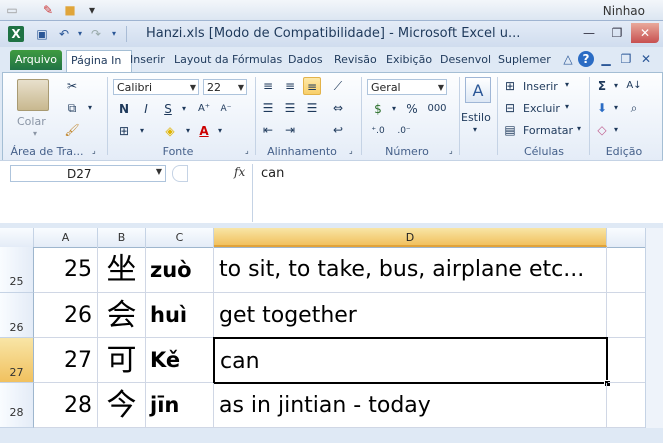  Describe the element at coordinates (410, 315) in the screenshot. I see `cell-d26: get together` at that location.